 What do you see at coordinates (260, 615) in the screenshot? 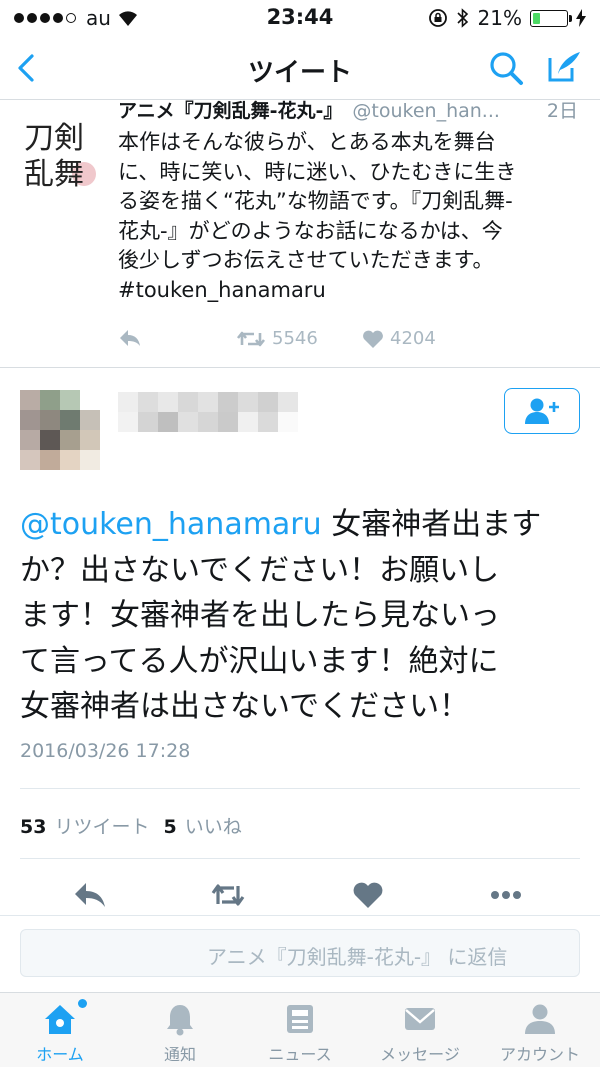
I see `tweet-text-line: ます！女審神者を出したら見ないっ` at bounding box center [260, 615].